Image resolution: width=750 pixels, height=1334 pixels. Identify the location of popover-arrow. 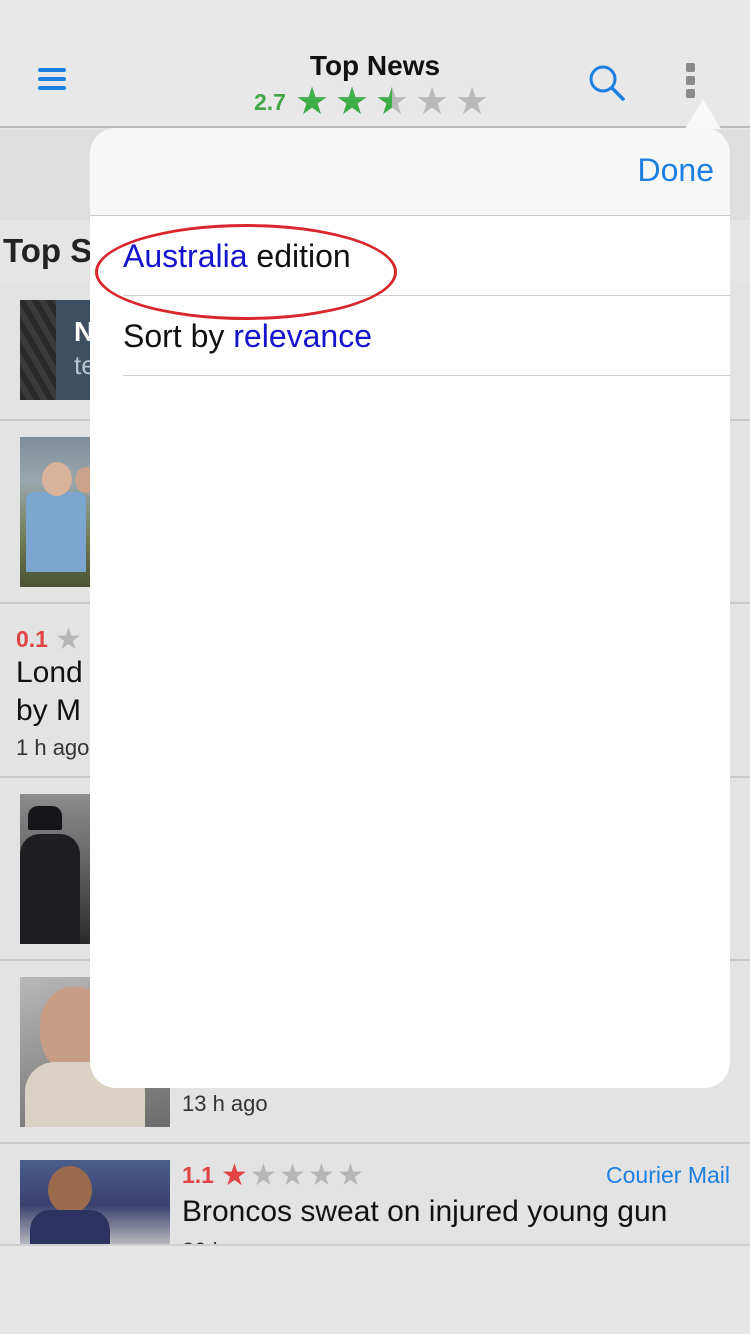
(703, 114).